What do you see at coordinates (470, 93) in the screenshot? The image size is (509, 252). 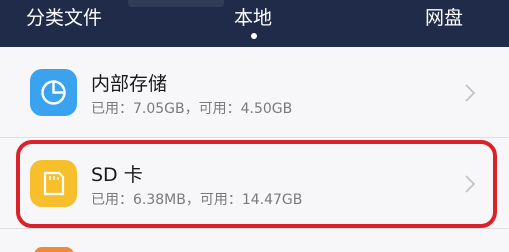 I see `chevron-right-icon` at bounding box center [470, 93].